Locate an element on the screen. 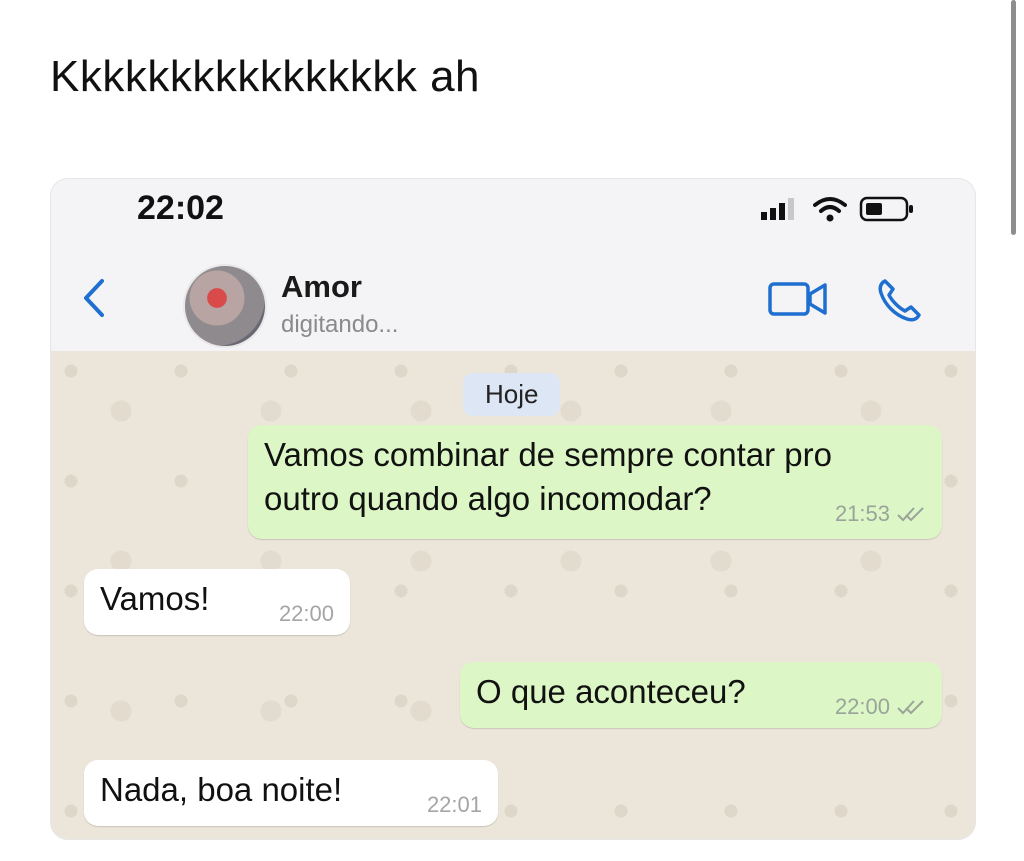 This screenshot has height=861, width=1024. date-chip: Hoje is located at coordinates (512, 394).